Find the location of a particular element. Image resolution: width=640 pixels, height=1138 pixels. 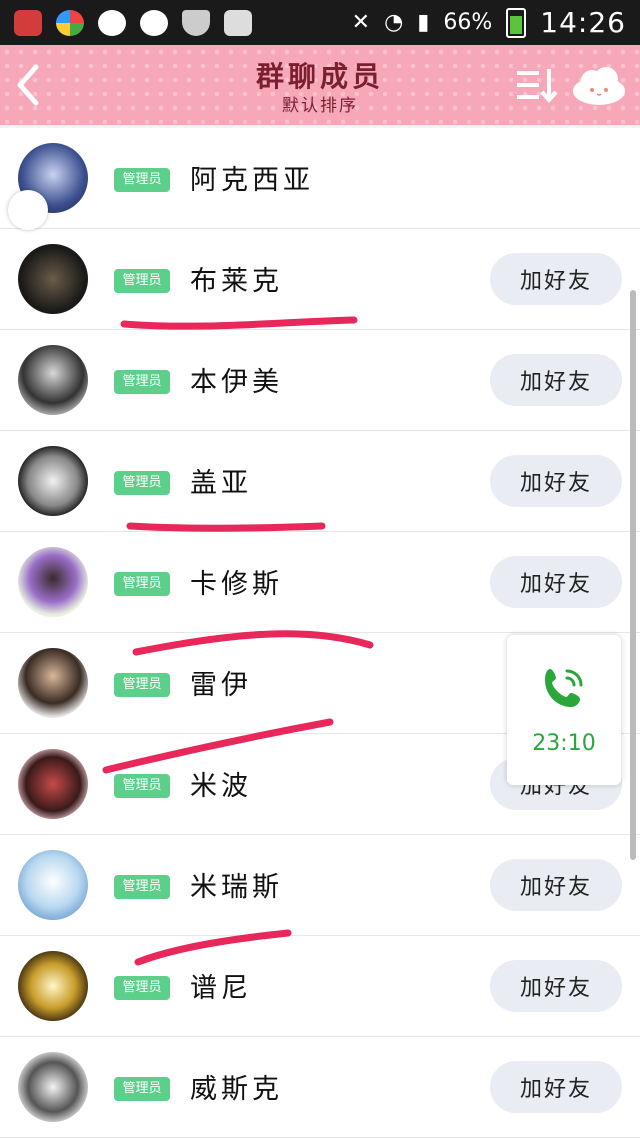

member-name: 威斯克 is located at coordinates (236, 1089).